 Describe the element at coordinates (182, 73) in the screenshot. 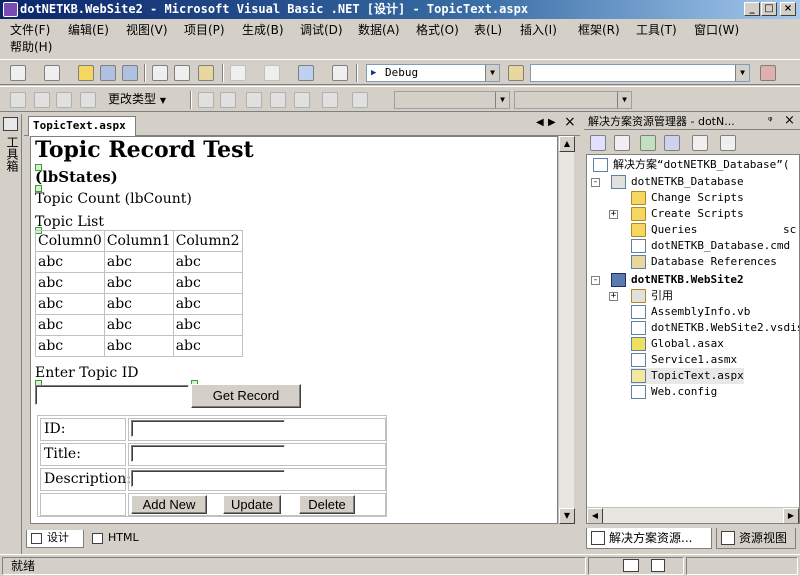

I see `copy-icon` at that location.